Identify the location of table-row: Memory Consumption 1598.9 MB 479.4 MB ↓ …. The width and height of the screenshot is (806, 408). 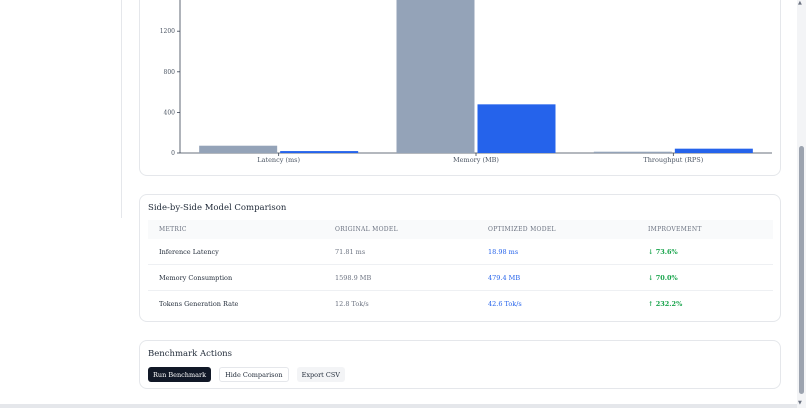
(460, 278).